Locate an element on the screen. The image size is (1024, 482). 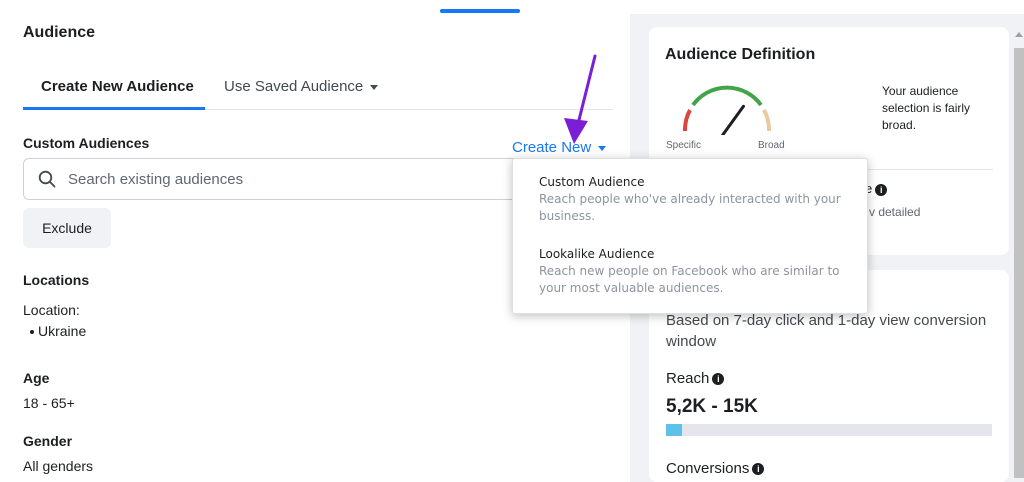
section-title: Audience is located at coordinates (59, 32).